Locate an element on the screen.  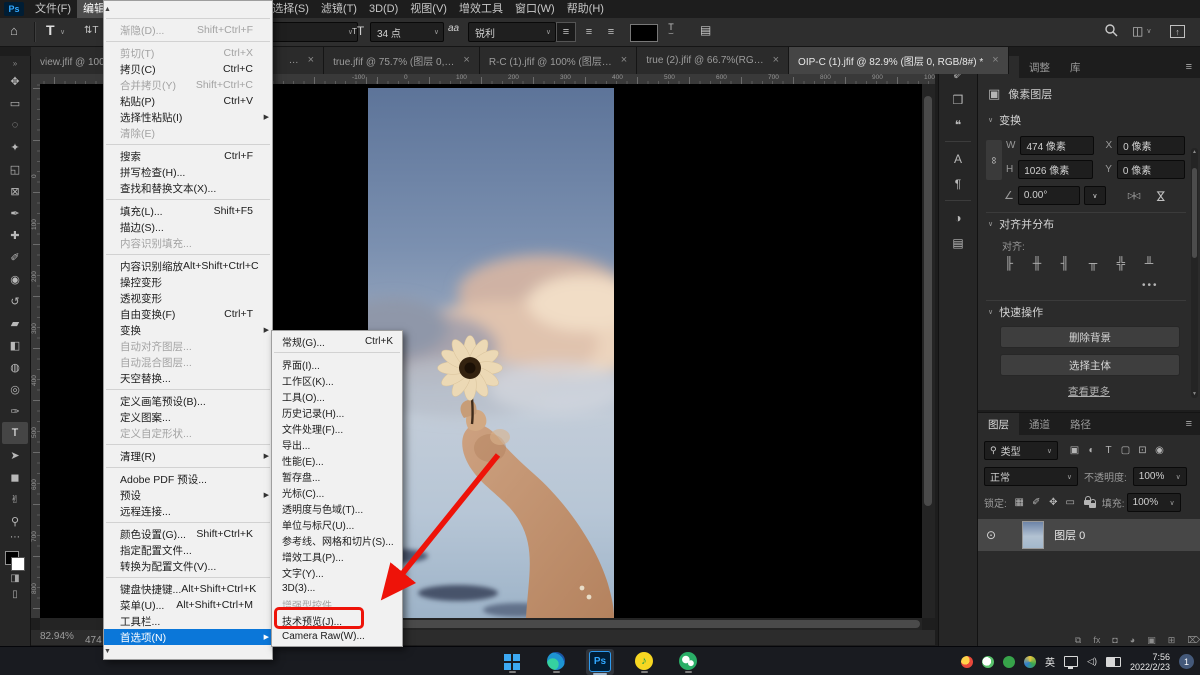
see-more-link: 查看更多 is located at coordinates (1089, 391).